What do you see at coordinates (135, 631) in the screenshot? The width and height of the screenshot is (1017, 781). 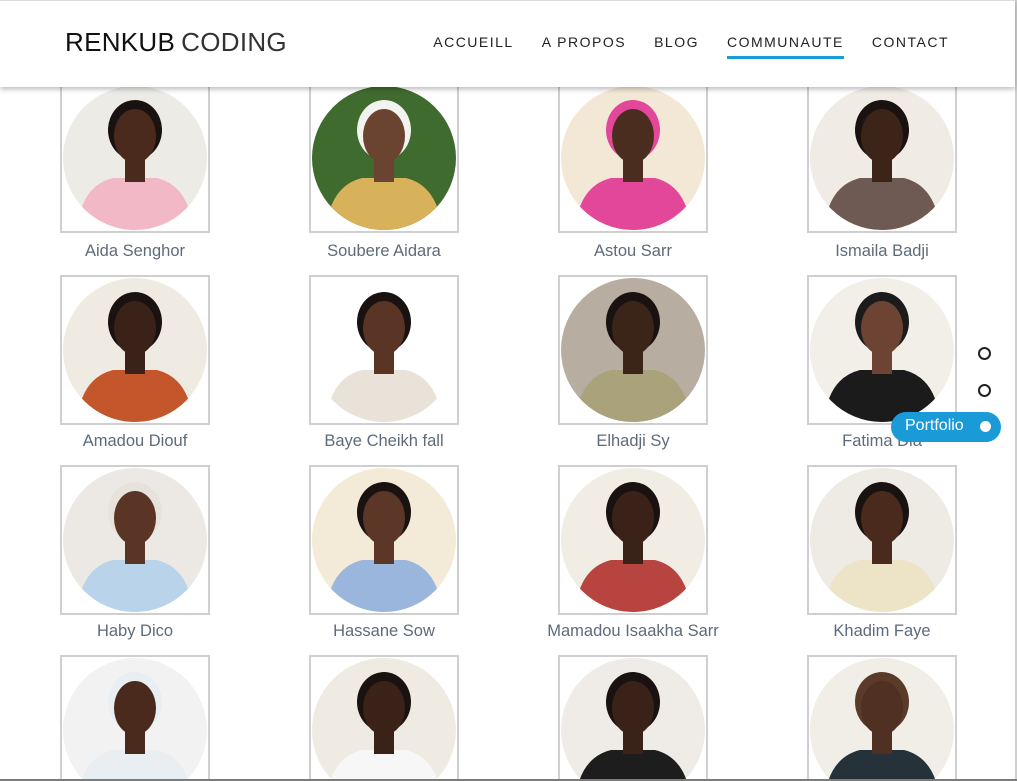 I see `member-name: Haby Dico` at bounding box center [135, 631].